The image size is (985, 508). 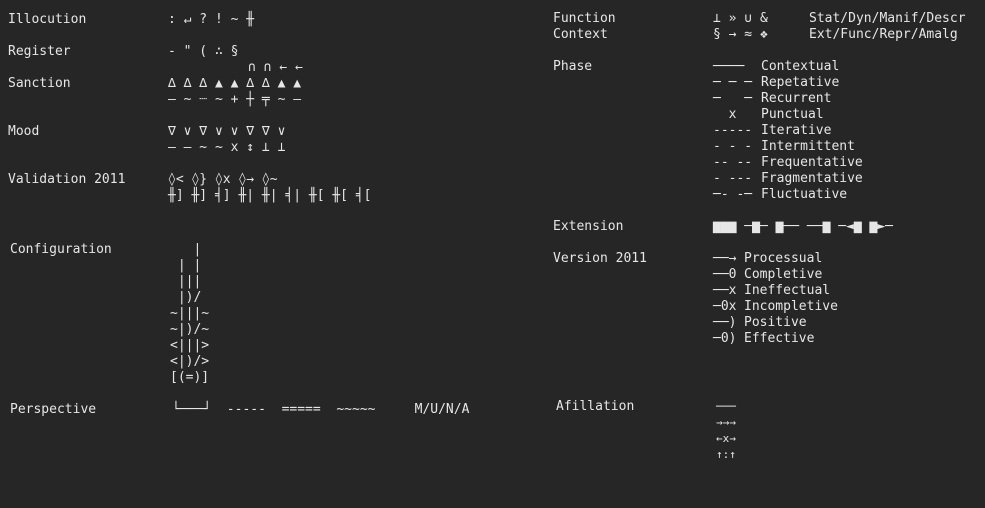 I want to click on version-row: ──) Positive, so click(x=775, y=323).